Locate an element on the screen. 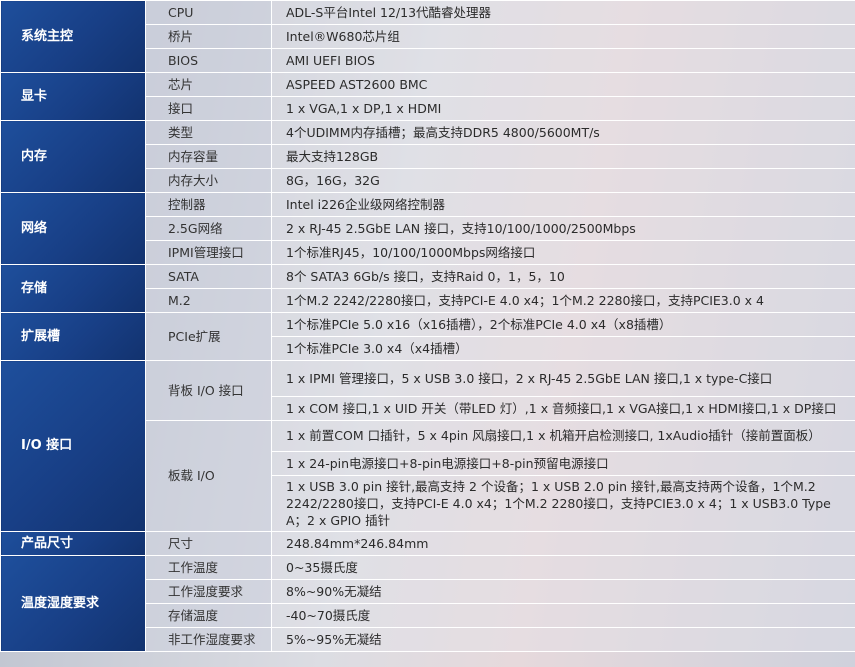  item-label: 桥片 is located at coordinates (208, 36).